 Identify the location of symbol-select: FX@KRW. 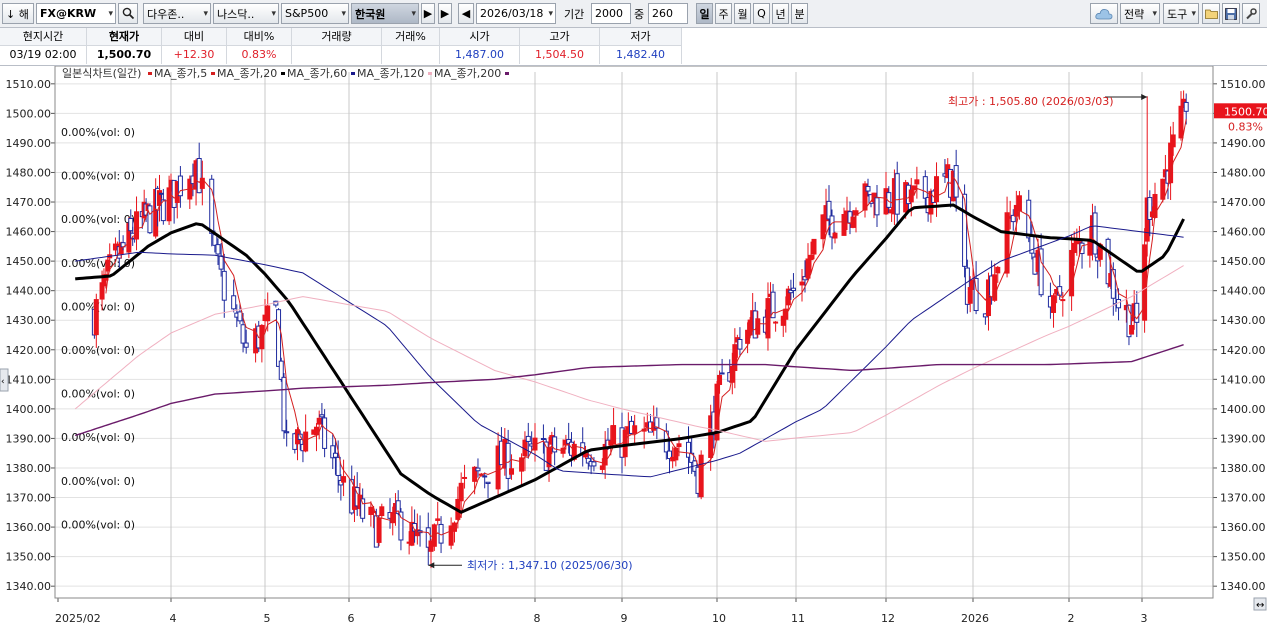
(76, 13).